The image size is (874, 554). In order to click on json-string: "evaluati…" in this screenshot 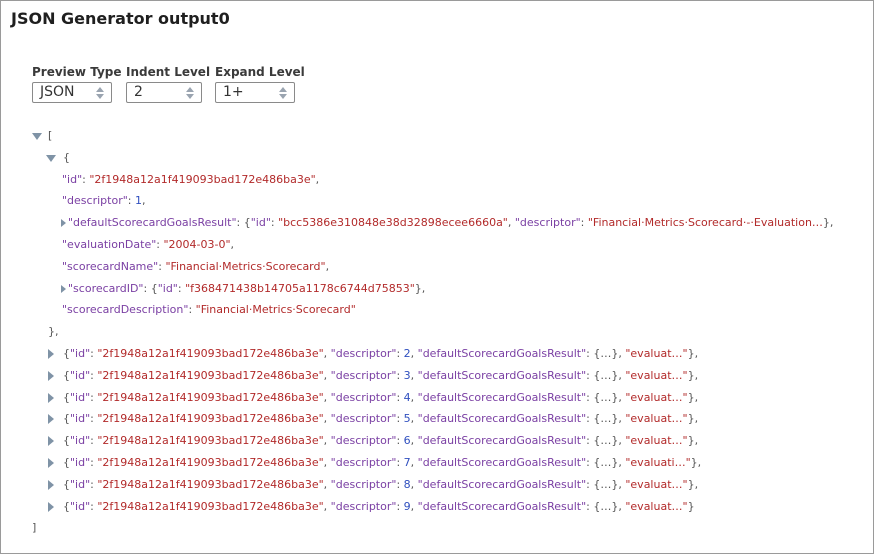, I will do `click(658, 462)`.